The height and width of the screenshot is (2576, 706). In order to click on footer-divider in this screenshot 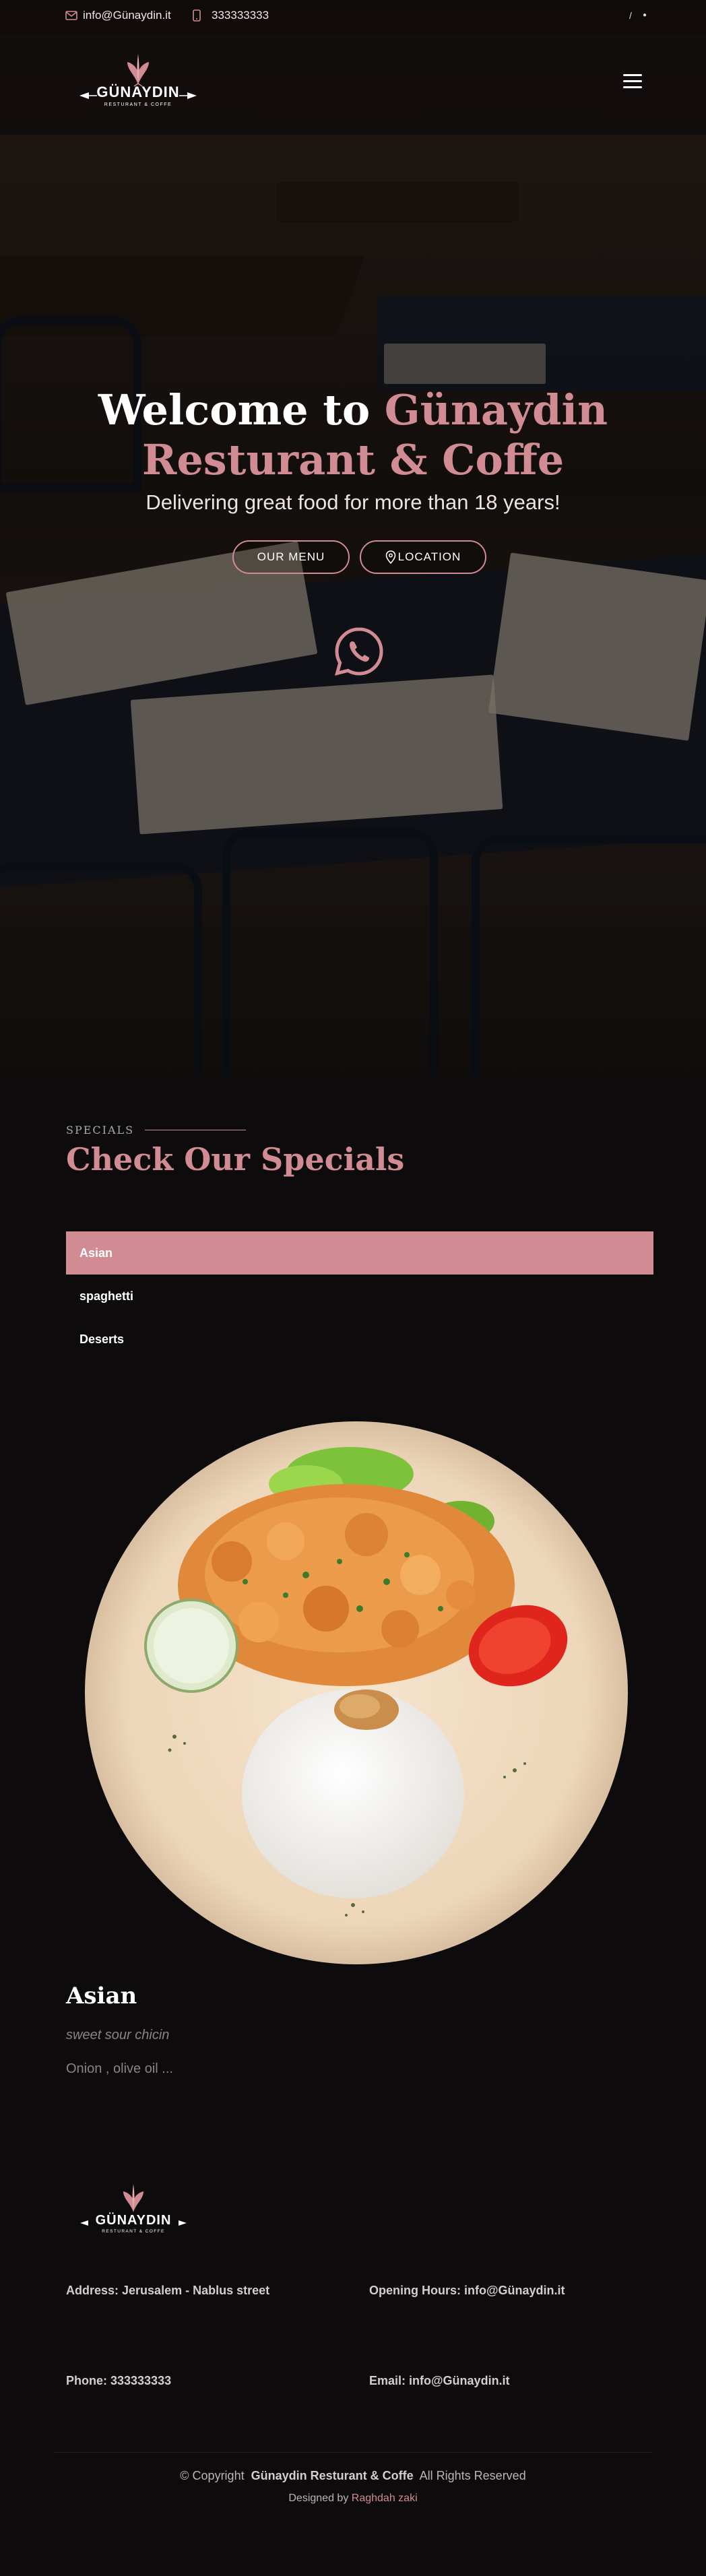, I will do `click(353, 2452)`.